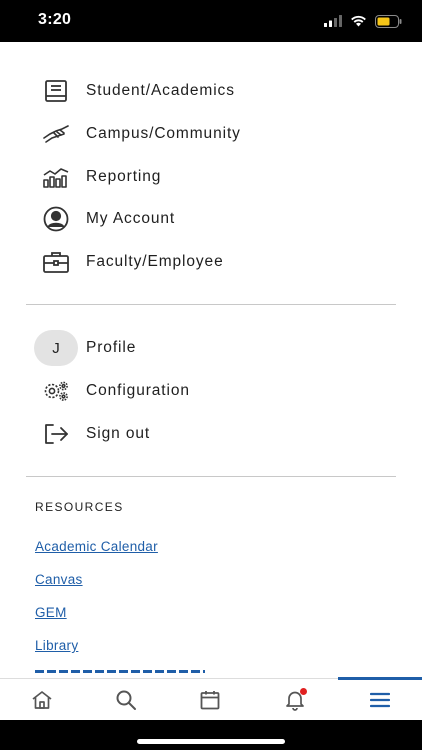  I want to click on menu-icon, so click(380, 700).